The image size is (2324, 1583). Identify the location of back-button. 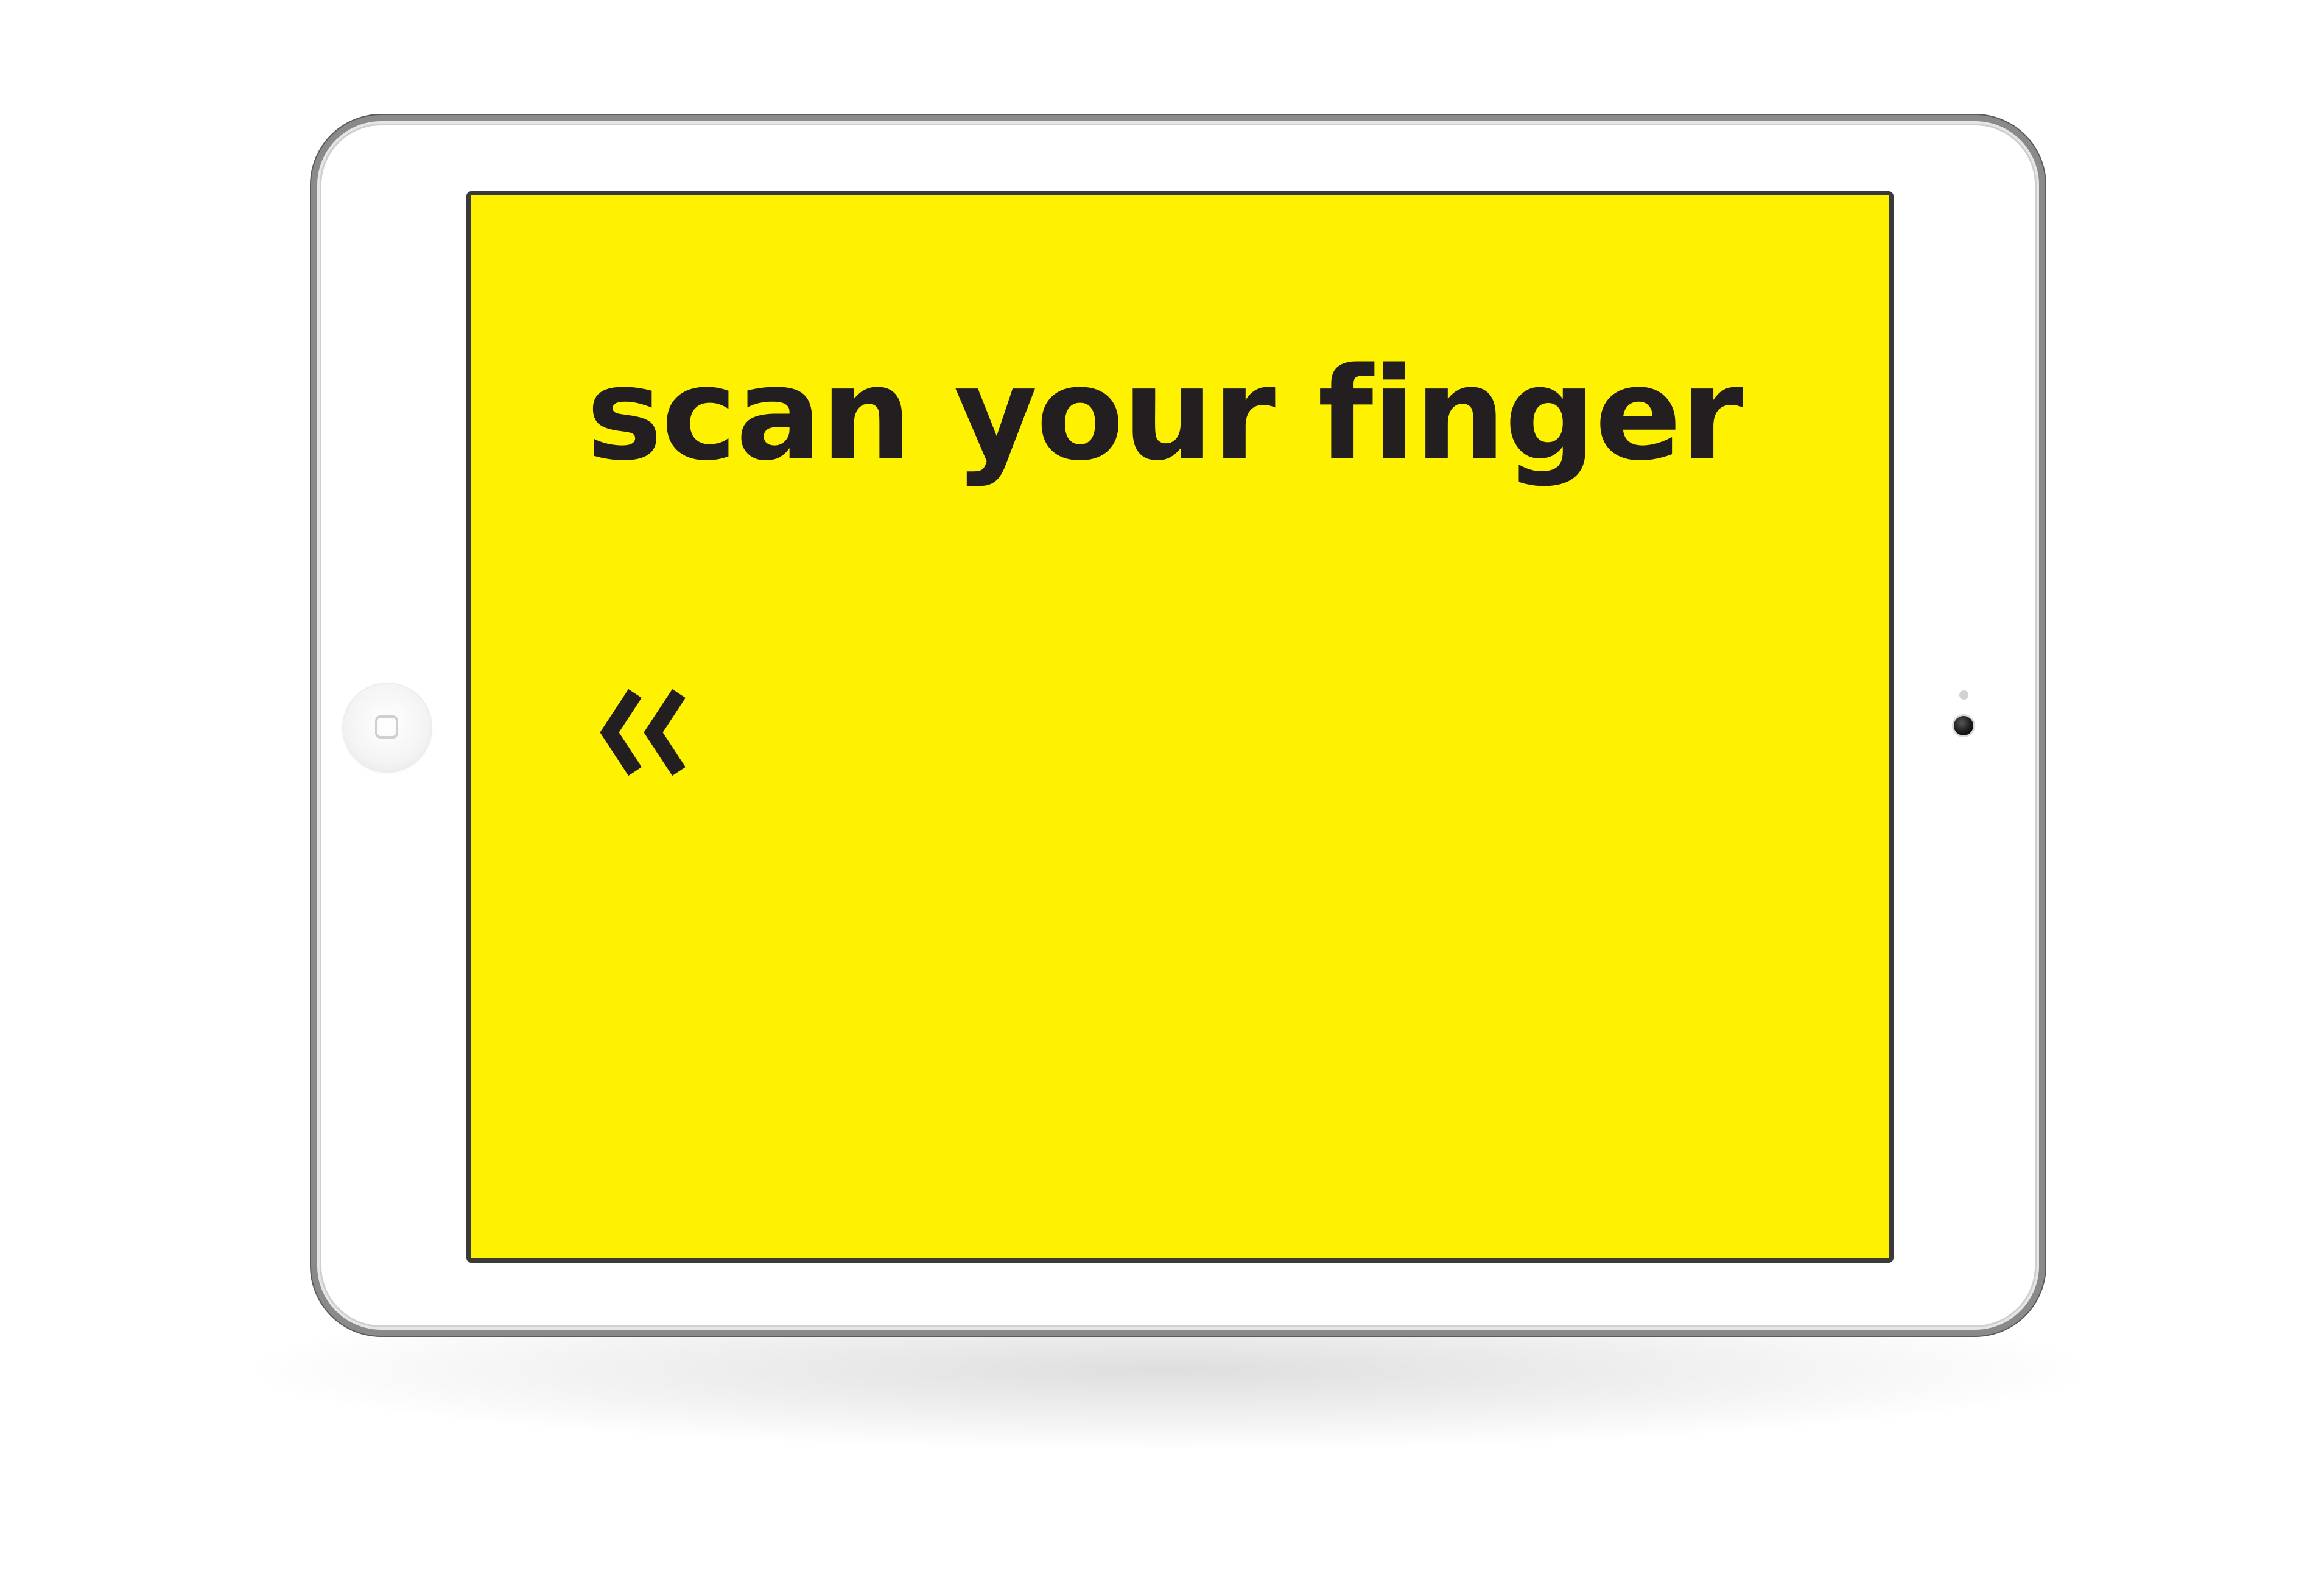
(638, 734).